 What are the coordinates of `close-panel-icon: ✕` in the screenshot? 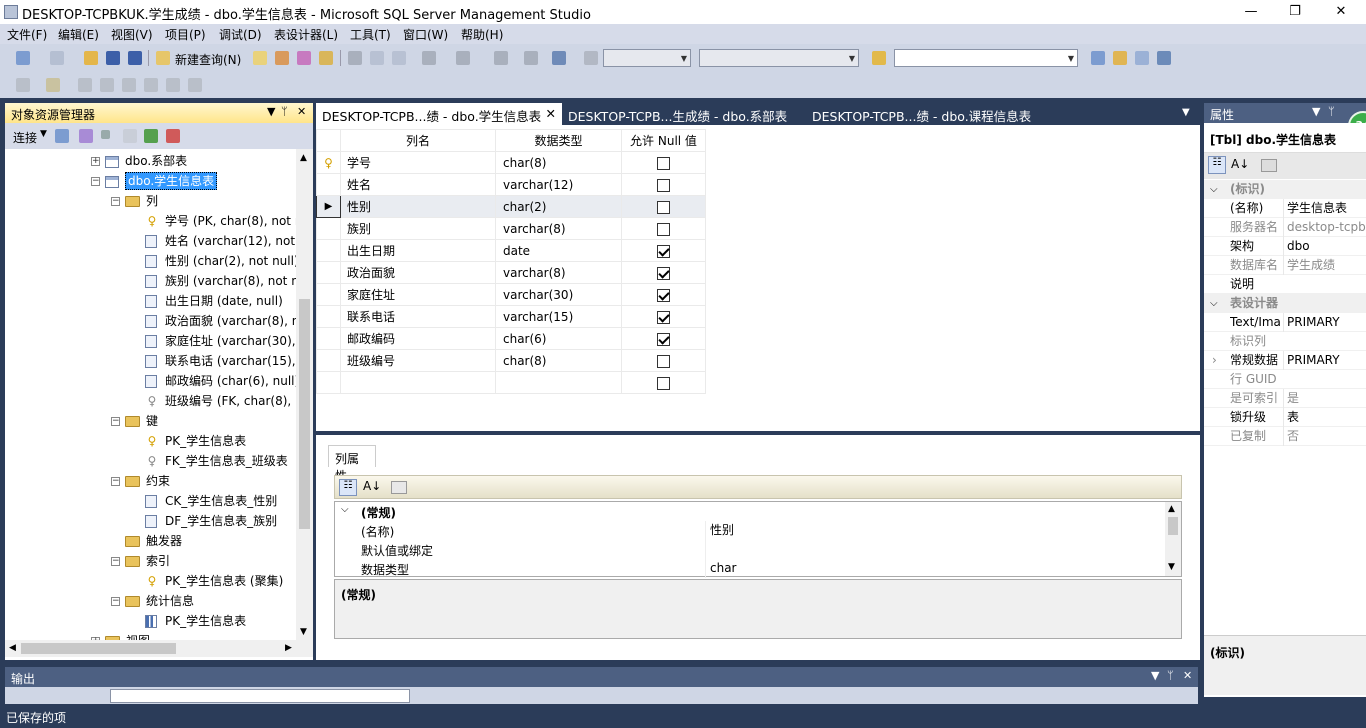 It's located at (1187, 675).